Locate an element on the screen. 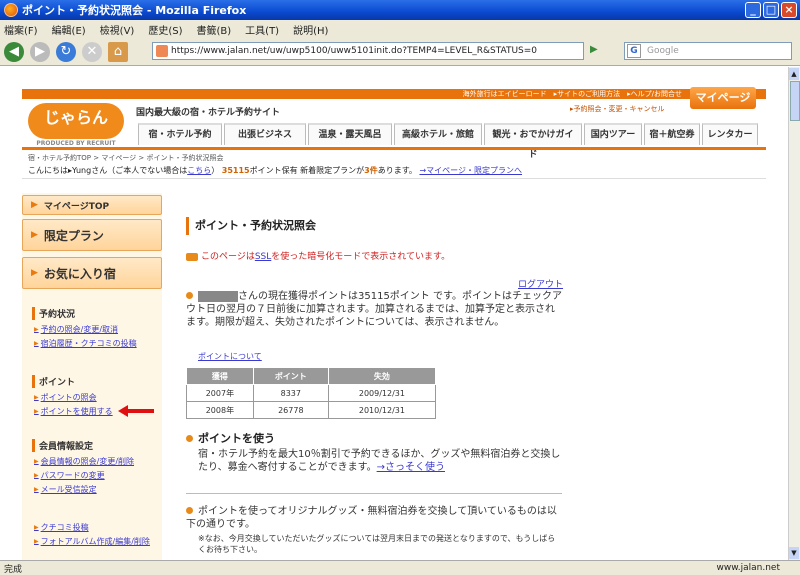  sidebar-limited-plan: ▶ 限定プラン is located at coordinates (92, 235).